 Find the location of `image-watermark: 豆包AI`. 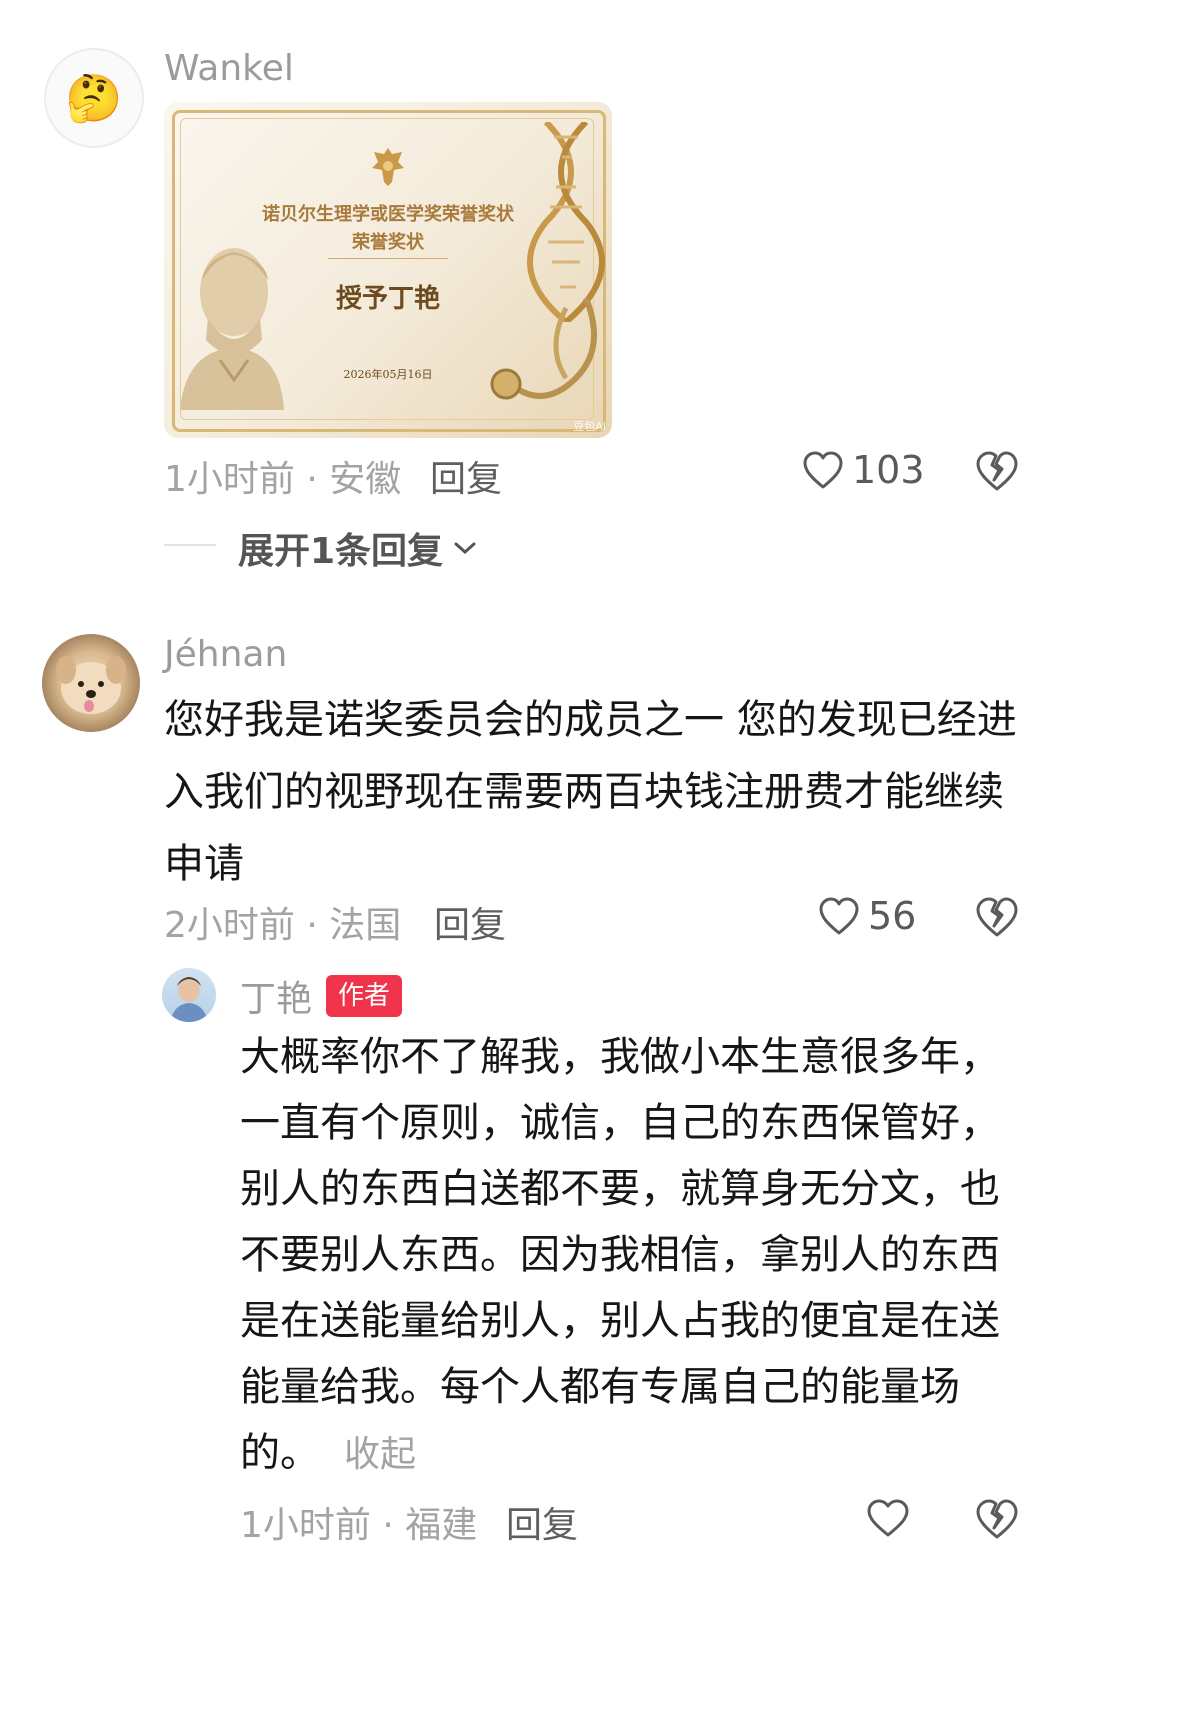

image-watermark: 豆包AI is located at coordinates (589, 426).